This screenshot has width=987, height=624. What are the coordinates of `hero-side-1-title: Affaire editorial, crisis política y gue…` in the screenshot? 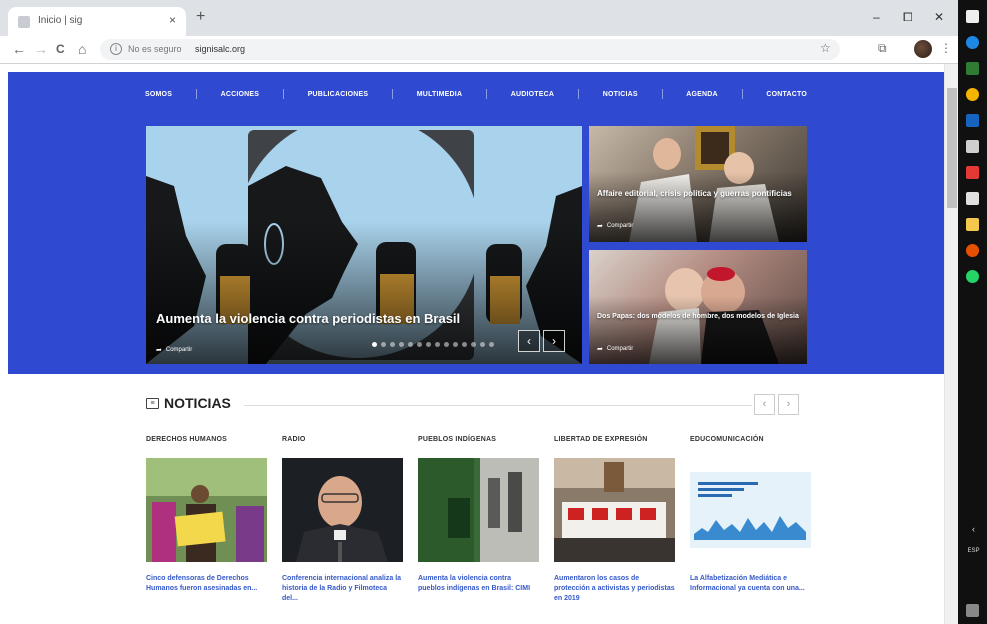 It's located at (697, 193).